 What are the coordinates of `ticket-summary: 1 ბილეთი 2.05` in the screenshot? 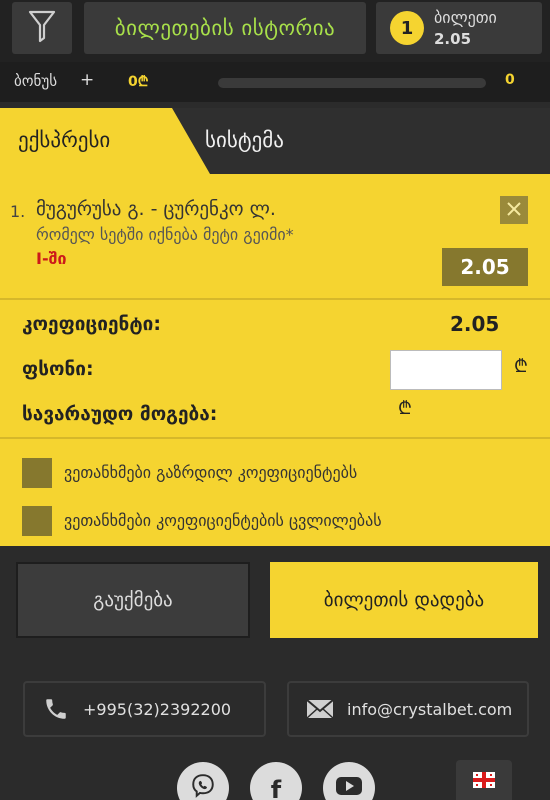 It's located at (459, 28).